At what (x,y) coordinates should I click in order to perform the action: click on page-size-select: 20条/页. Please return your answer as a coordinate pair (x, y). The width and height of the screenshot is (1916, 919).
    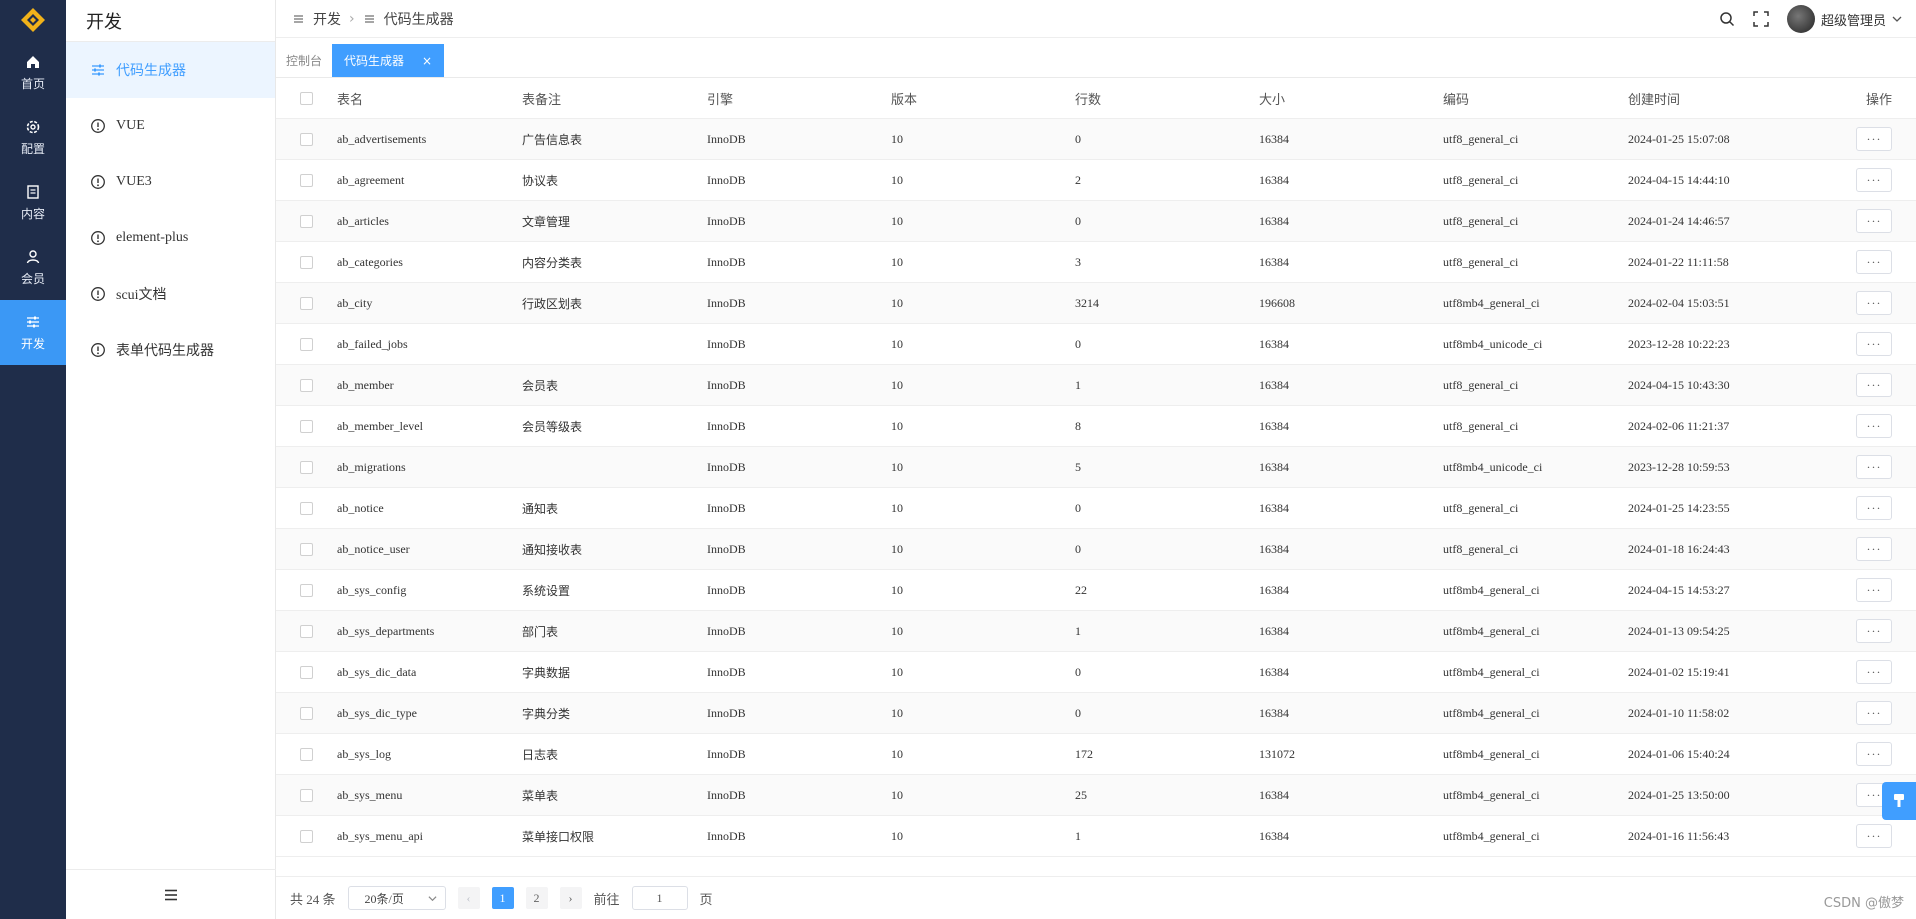
    Looking at the image, I should click on (396, 898).